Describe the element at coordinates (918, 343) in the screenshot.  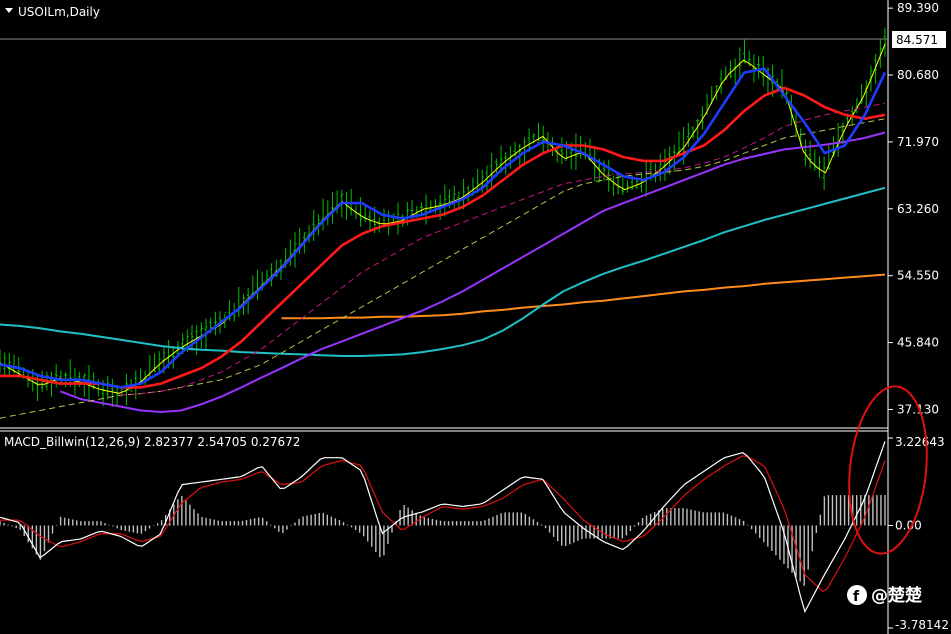
I see `price-tick-label: 45.840` at that location.